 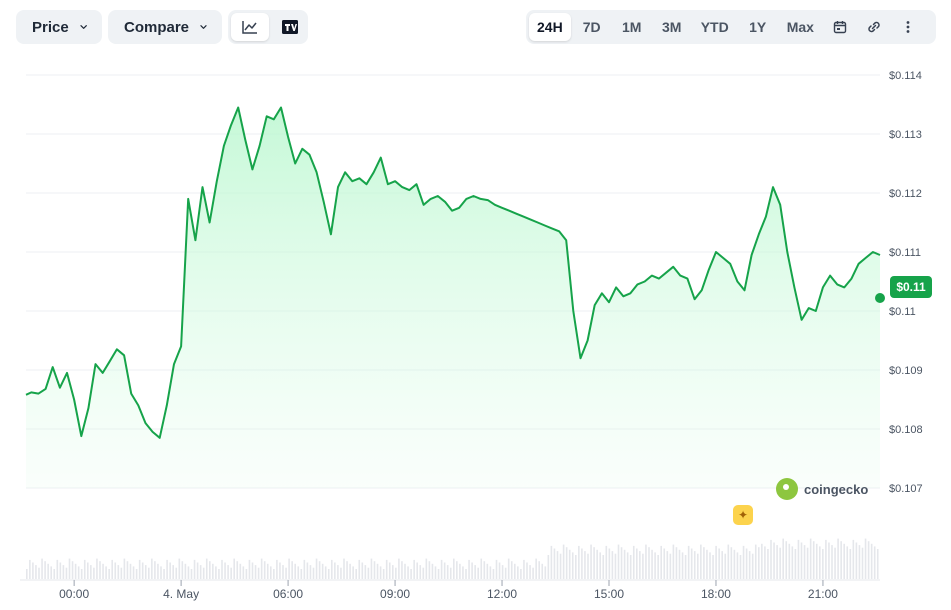 What do you see at coordinates (632, 27) in the screenshot?
I see `range-1m: 1M` at bounding box center [632, 27].